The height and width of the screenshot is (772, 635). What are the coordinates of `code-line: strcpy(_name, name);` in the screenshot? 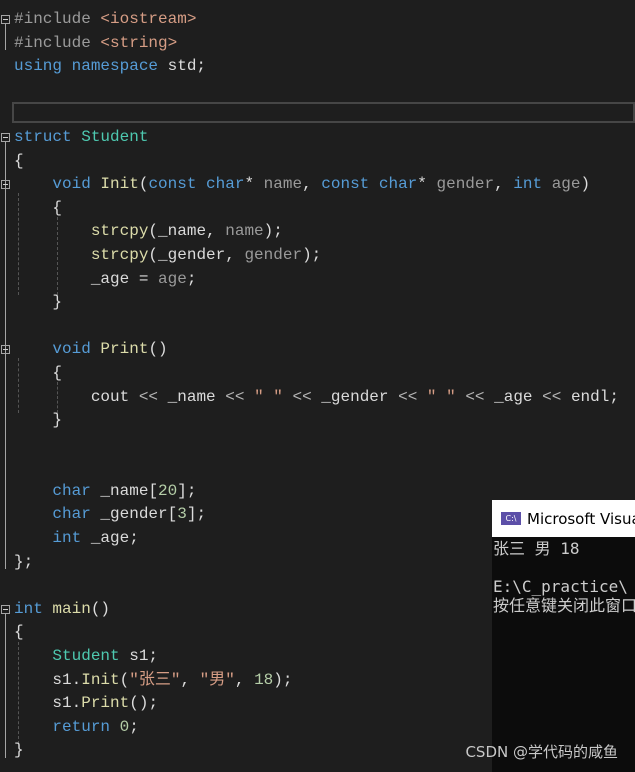 It's located at (316, 232).